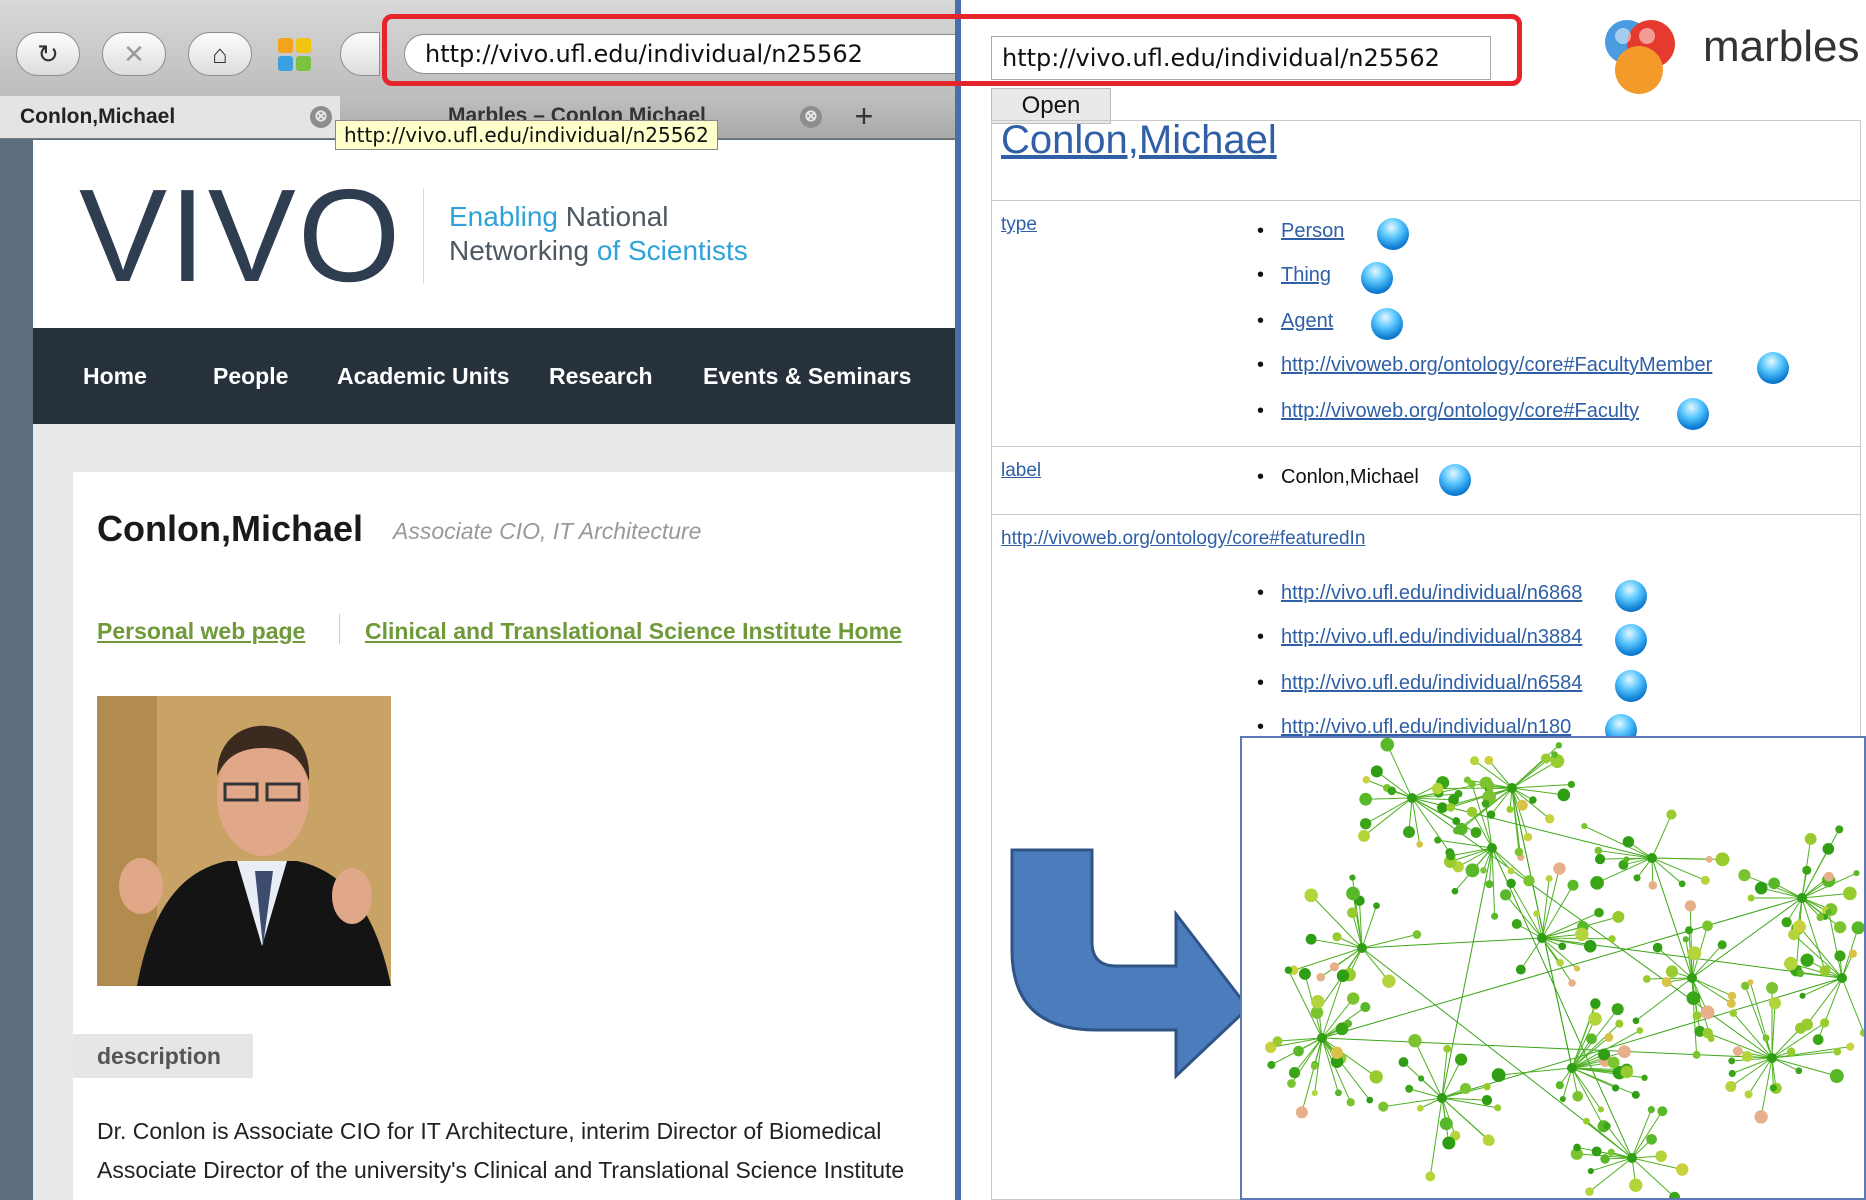 This screenshot has height=1200, width=1866. What do you see at coordinates (1455, 480) in the screenshot?
I see `marble-icon` at bounding box center [1455, 480].